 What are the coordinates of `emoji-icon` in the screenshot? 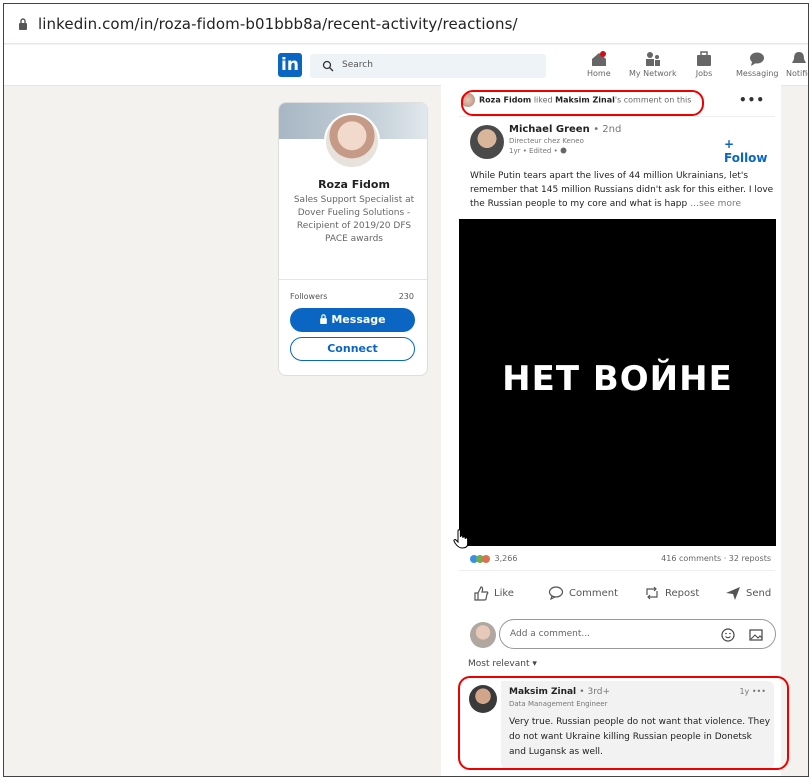 It's located at (728, 635).